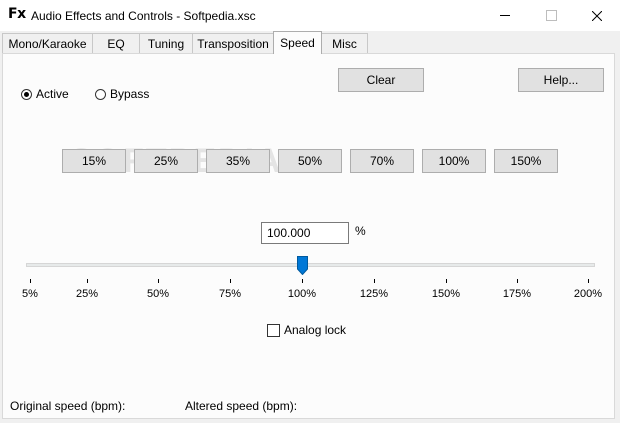  What do you see at coordinates (17, 14) in the screenshot?
I see `fx-app-icon: Fx` at bounding box center [17, 14].